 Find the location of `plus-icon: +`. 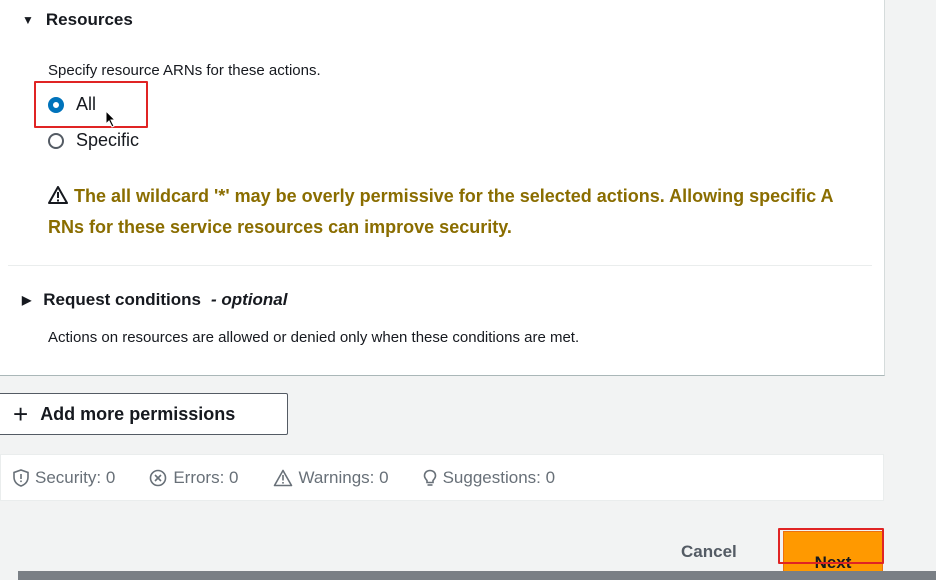

plus-icon: + is located at coordinates (21, 414).